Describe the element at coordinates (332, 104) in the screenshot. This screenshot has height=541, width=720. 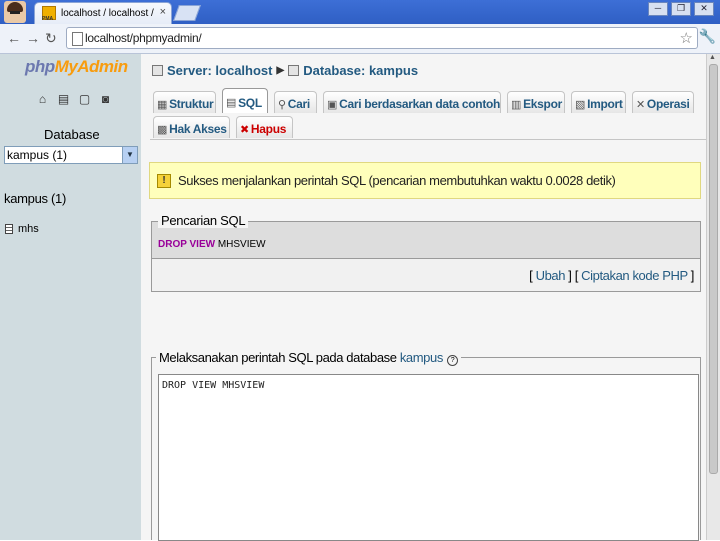
I see `query-icon: ▣` at that location.